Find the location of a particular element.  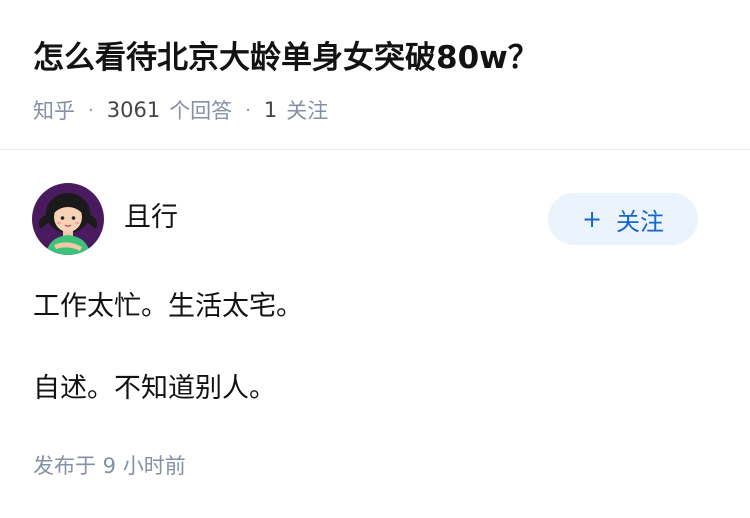

follow-button-label: 关注 is located at coordinates (640, 221).